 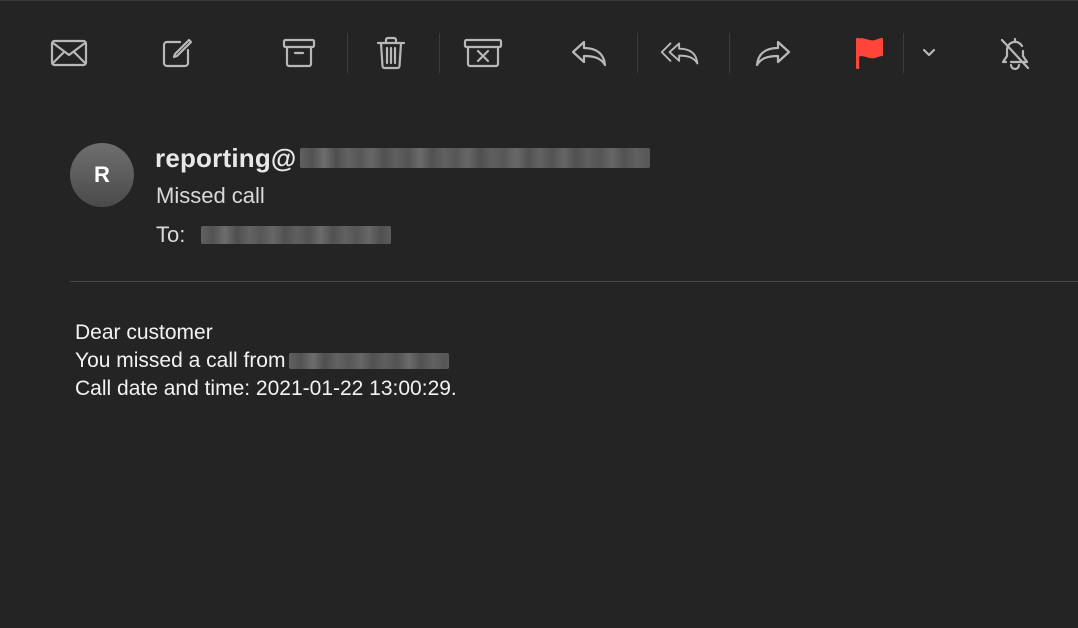 I want to click on trash-icon, so click(x=391, y=53).